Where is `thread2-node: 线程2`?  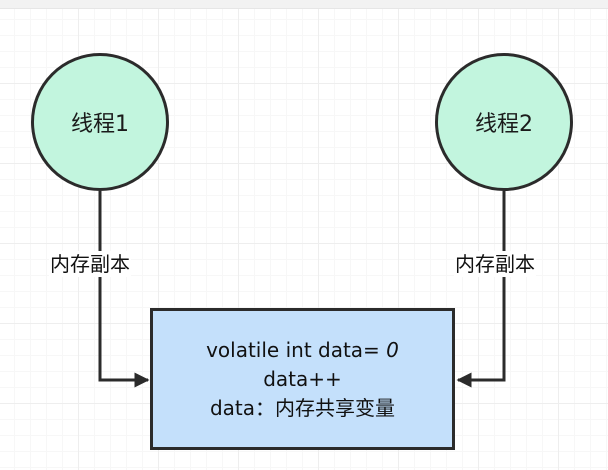 thread2-node: 线程2 is located at coordinates (504, 122).